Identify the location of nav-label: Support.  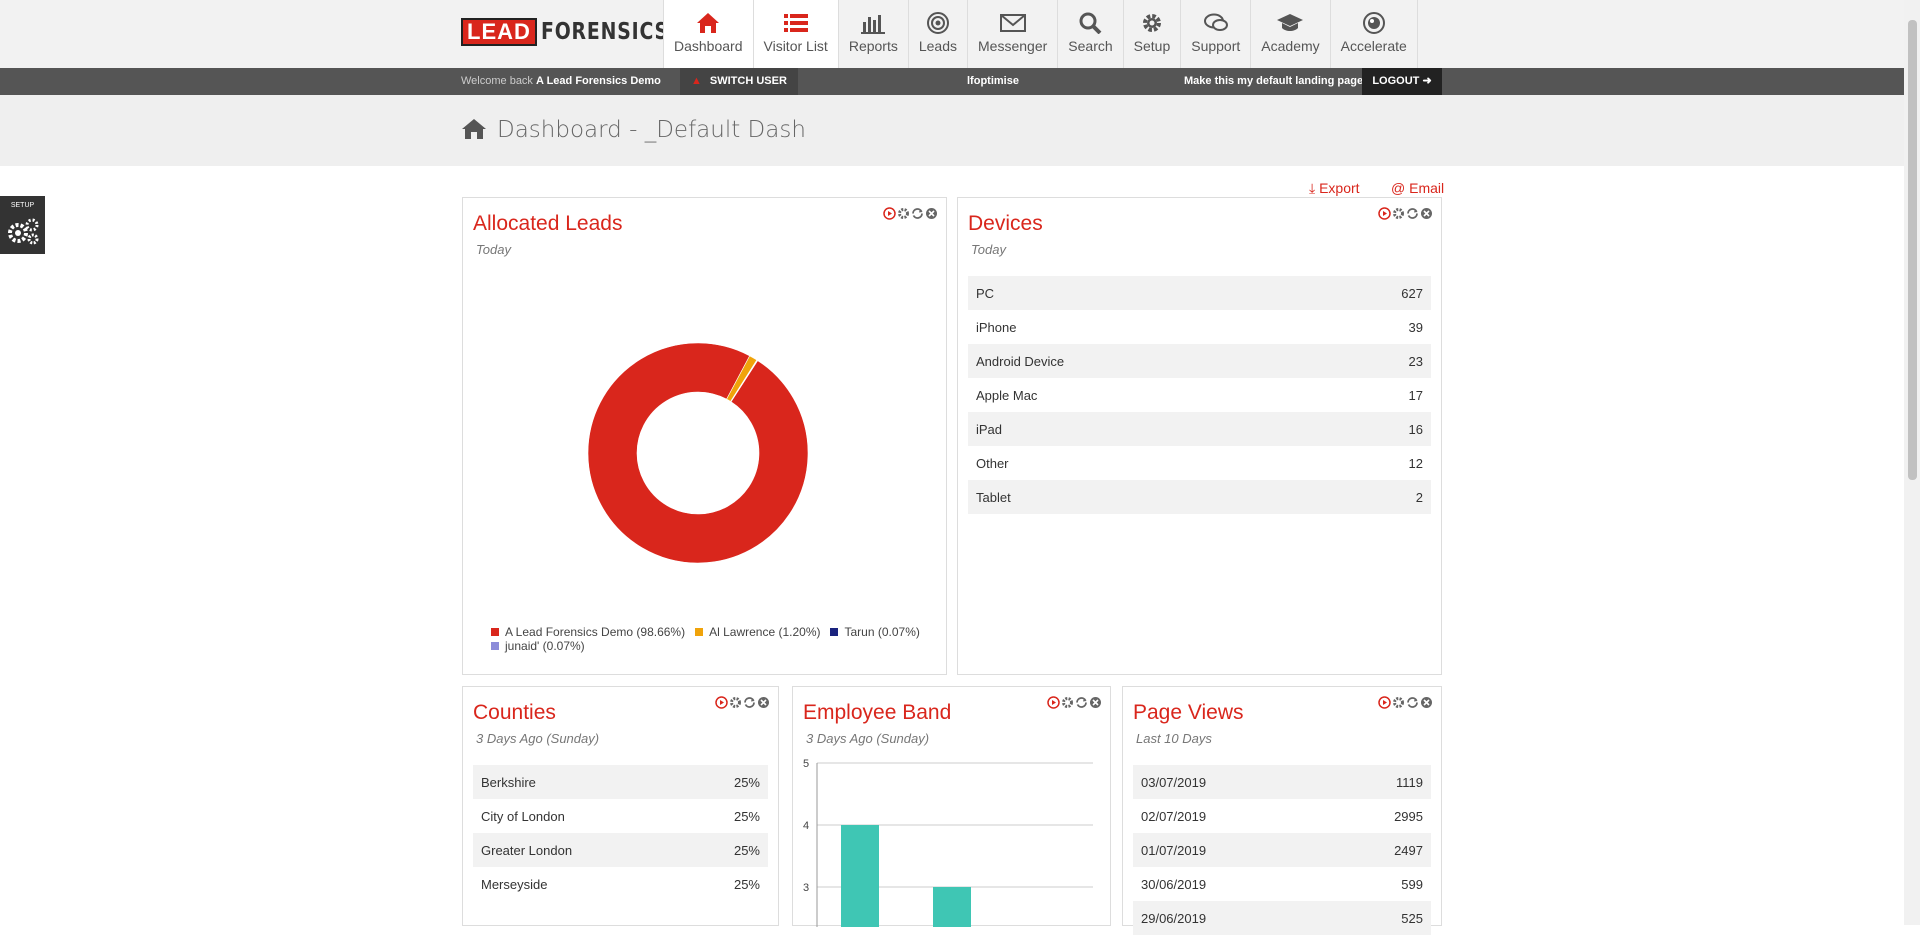
(1216, 46).